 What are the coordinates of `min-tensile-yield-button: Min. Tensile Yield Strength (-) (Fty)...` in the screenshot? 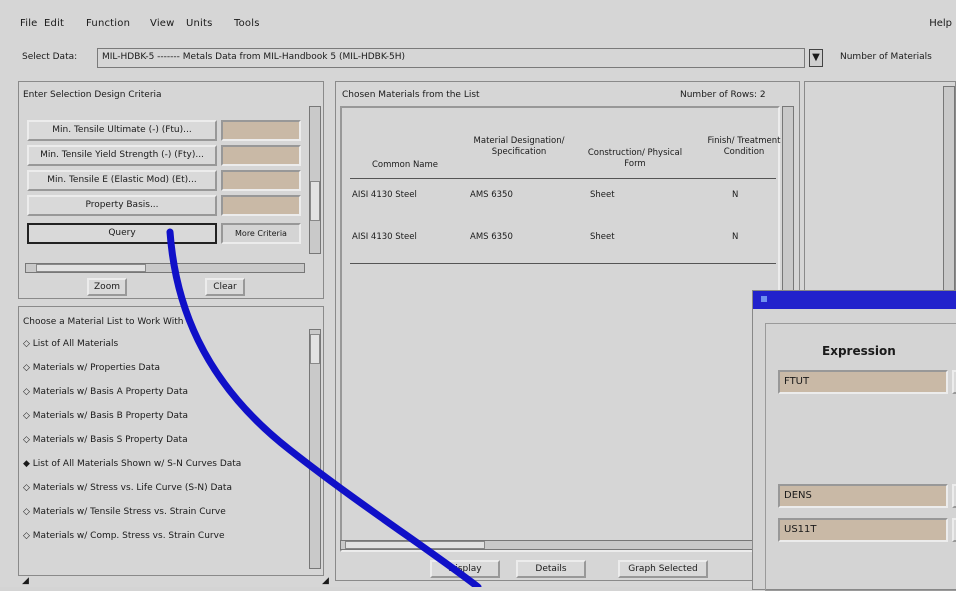 It's located at (122, 155).